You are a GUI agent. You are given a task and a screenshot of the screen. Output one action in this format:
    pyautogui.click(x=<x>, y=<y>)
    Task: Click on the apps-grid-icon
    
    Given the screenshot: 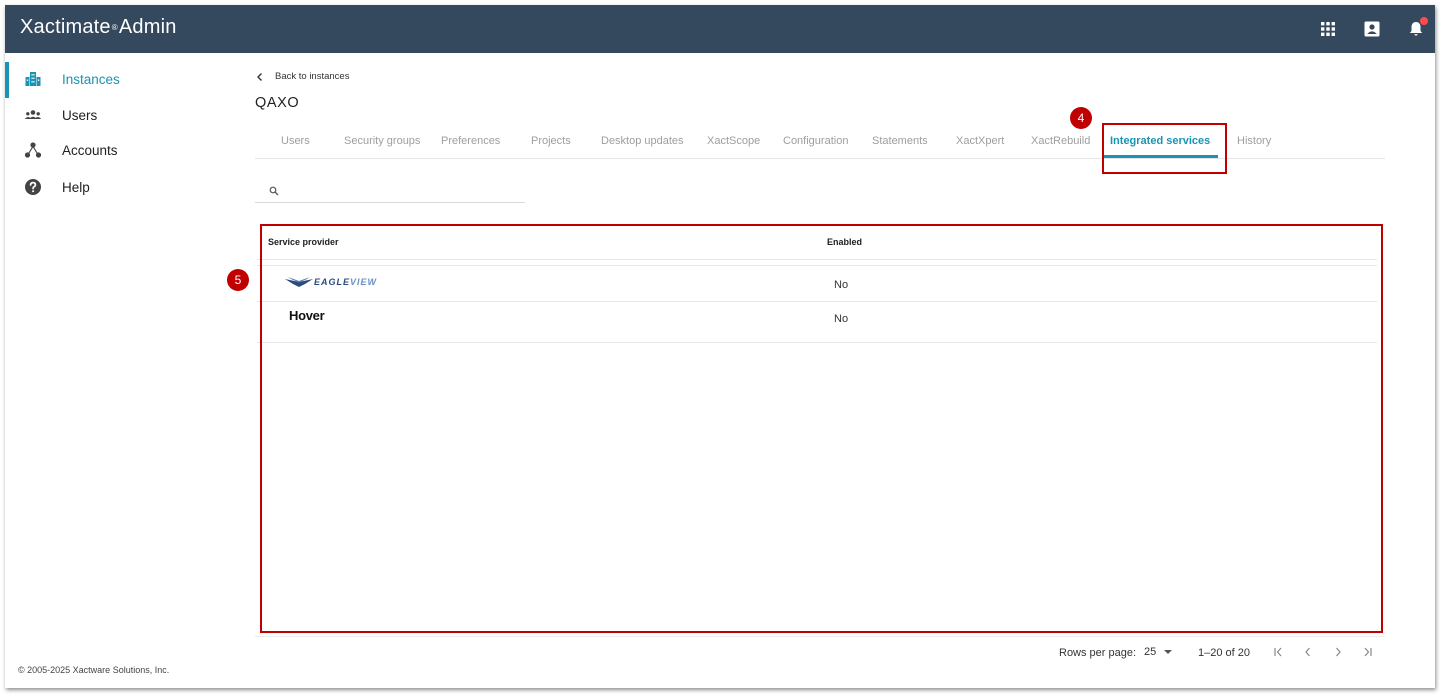 What is the action you would take?
    pyautogui.click(x=1328, y=29)
    